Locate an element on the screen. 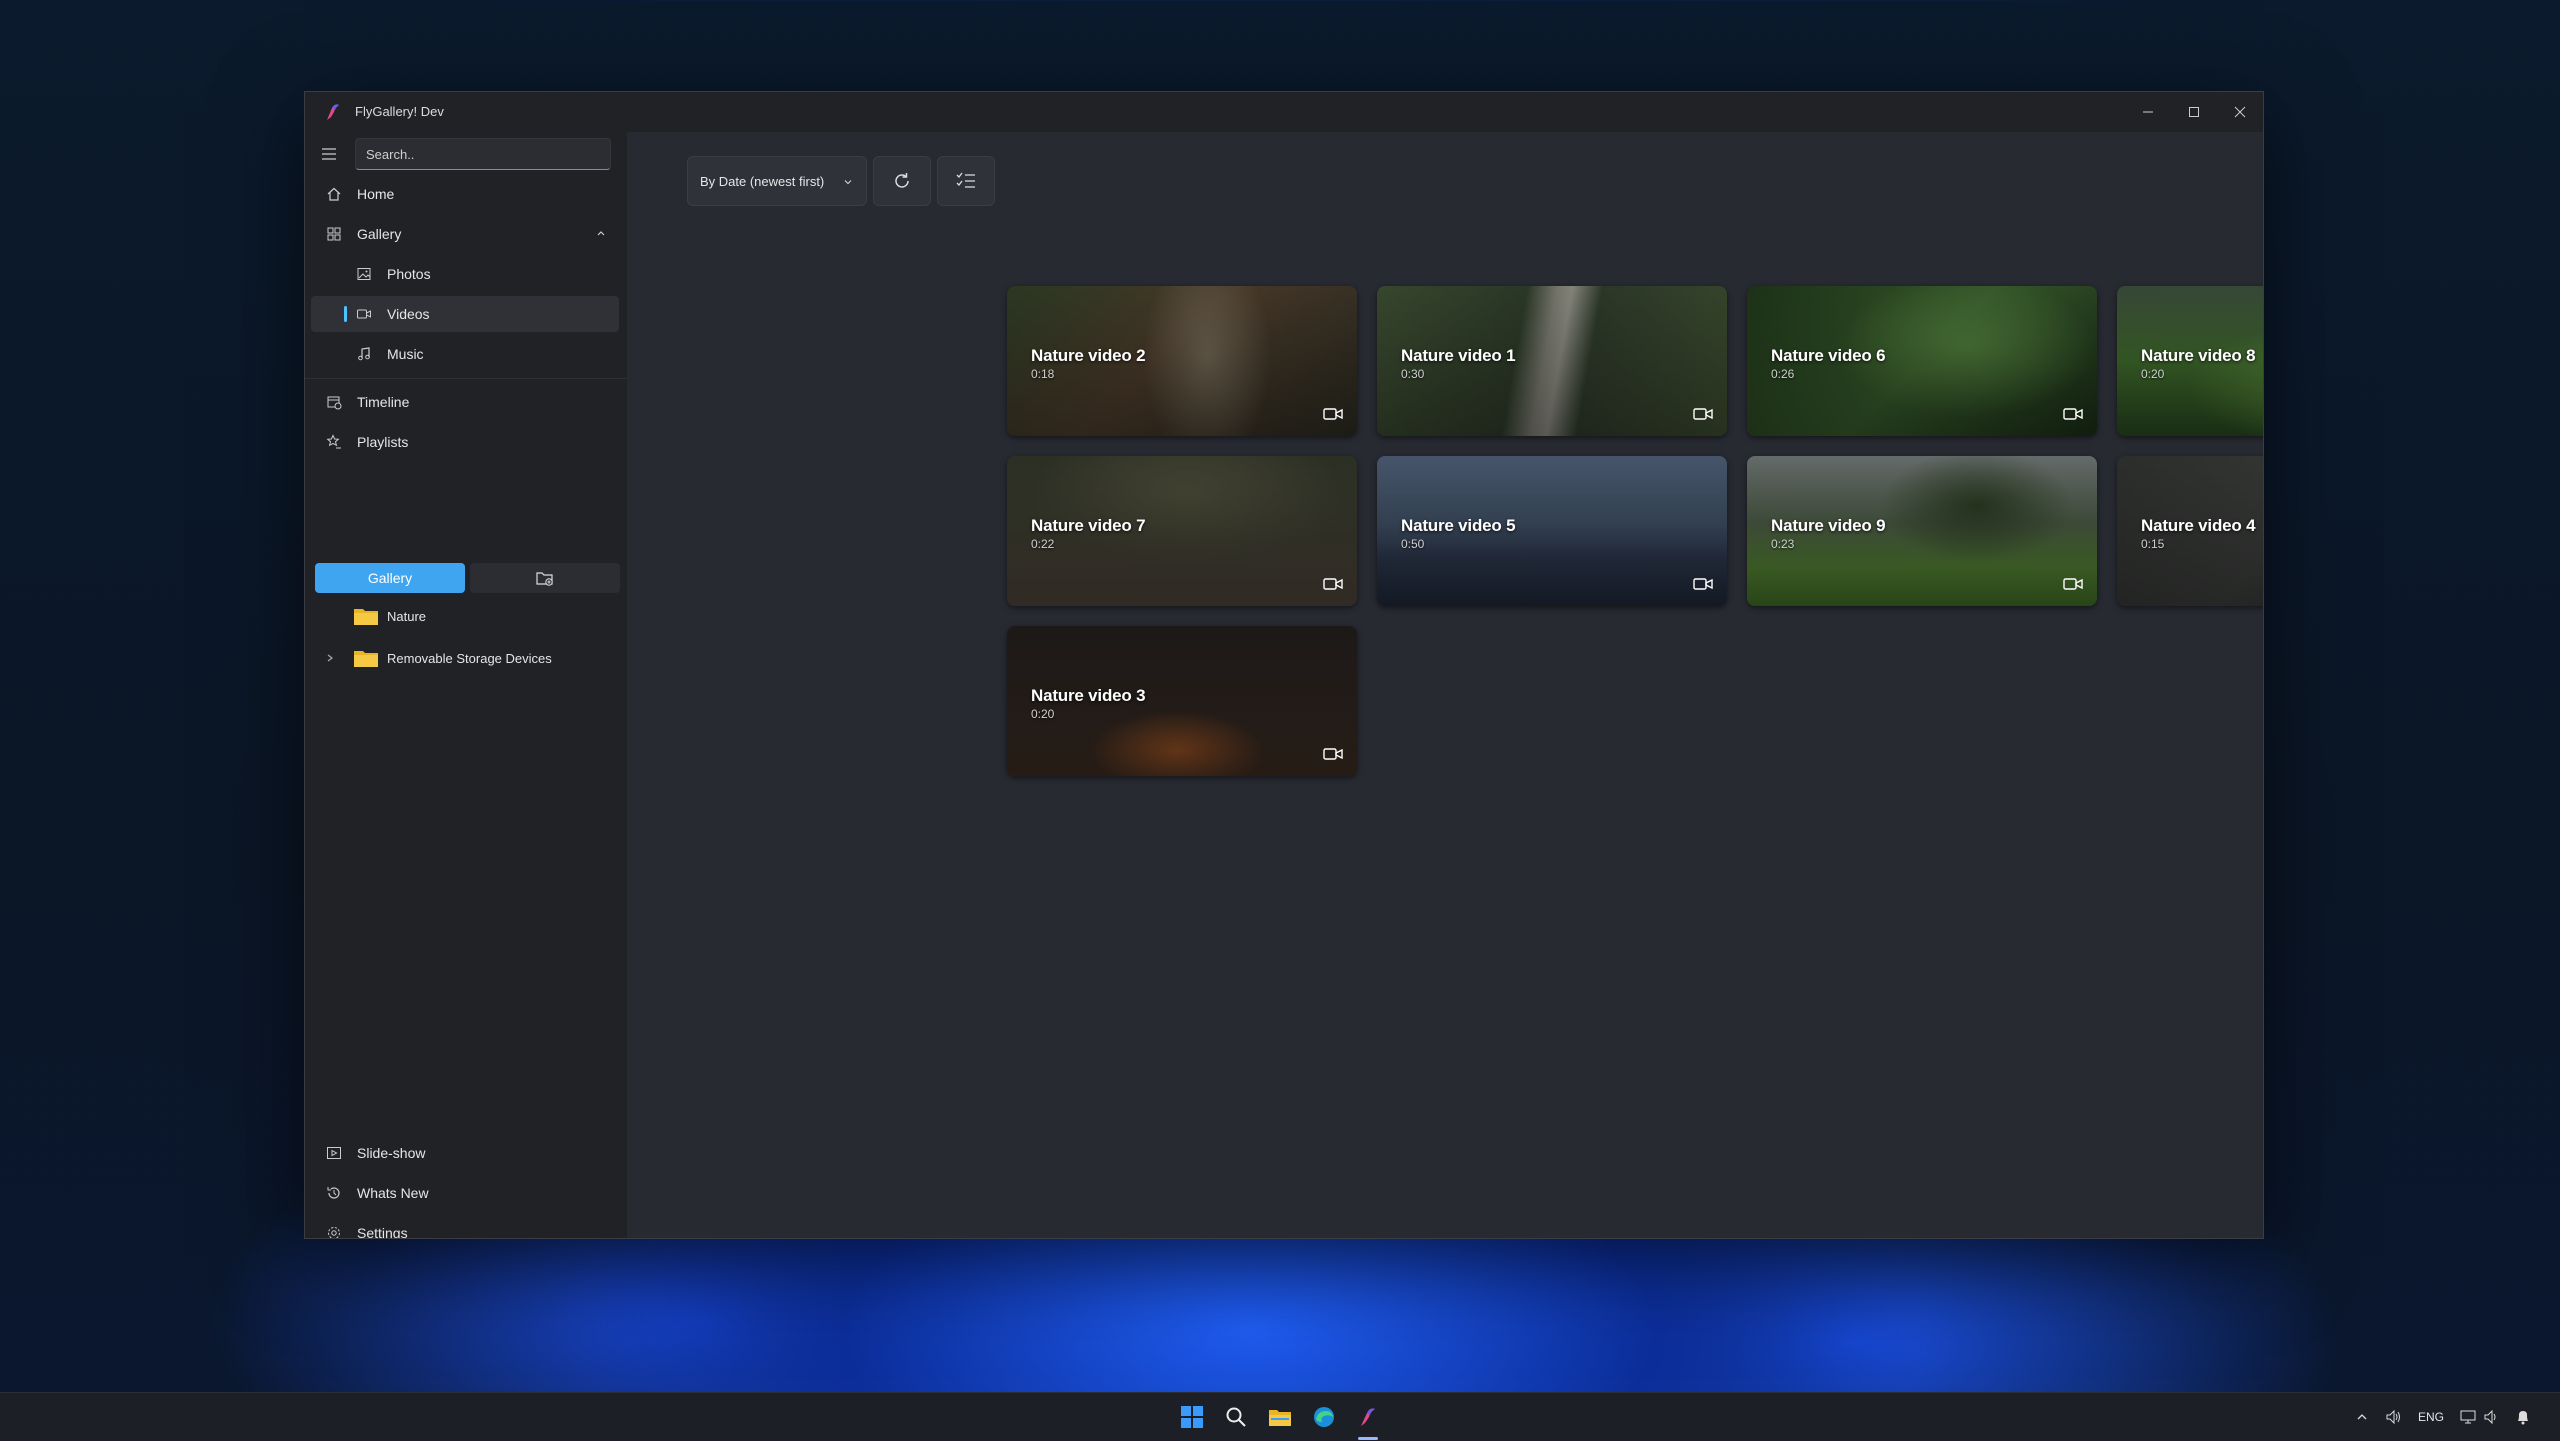  close-button is located at coordinates (2240, 112).